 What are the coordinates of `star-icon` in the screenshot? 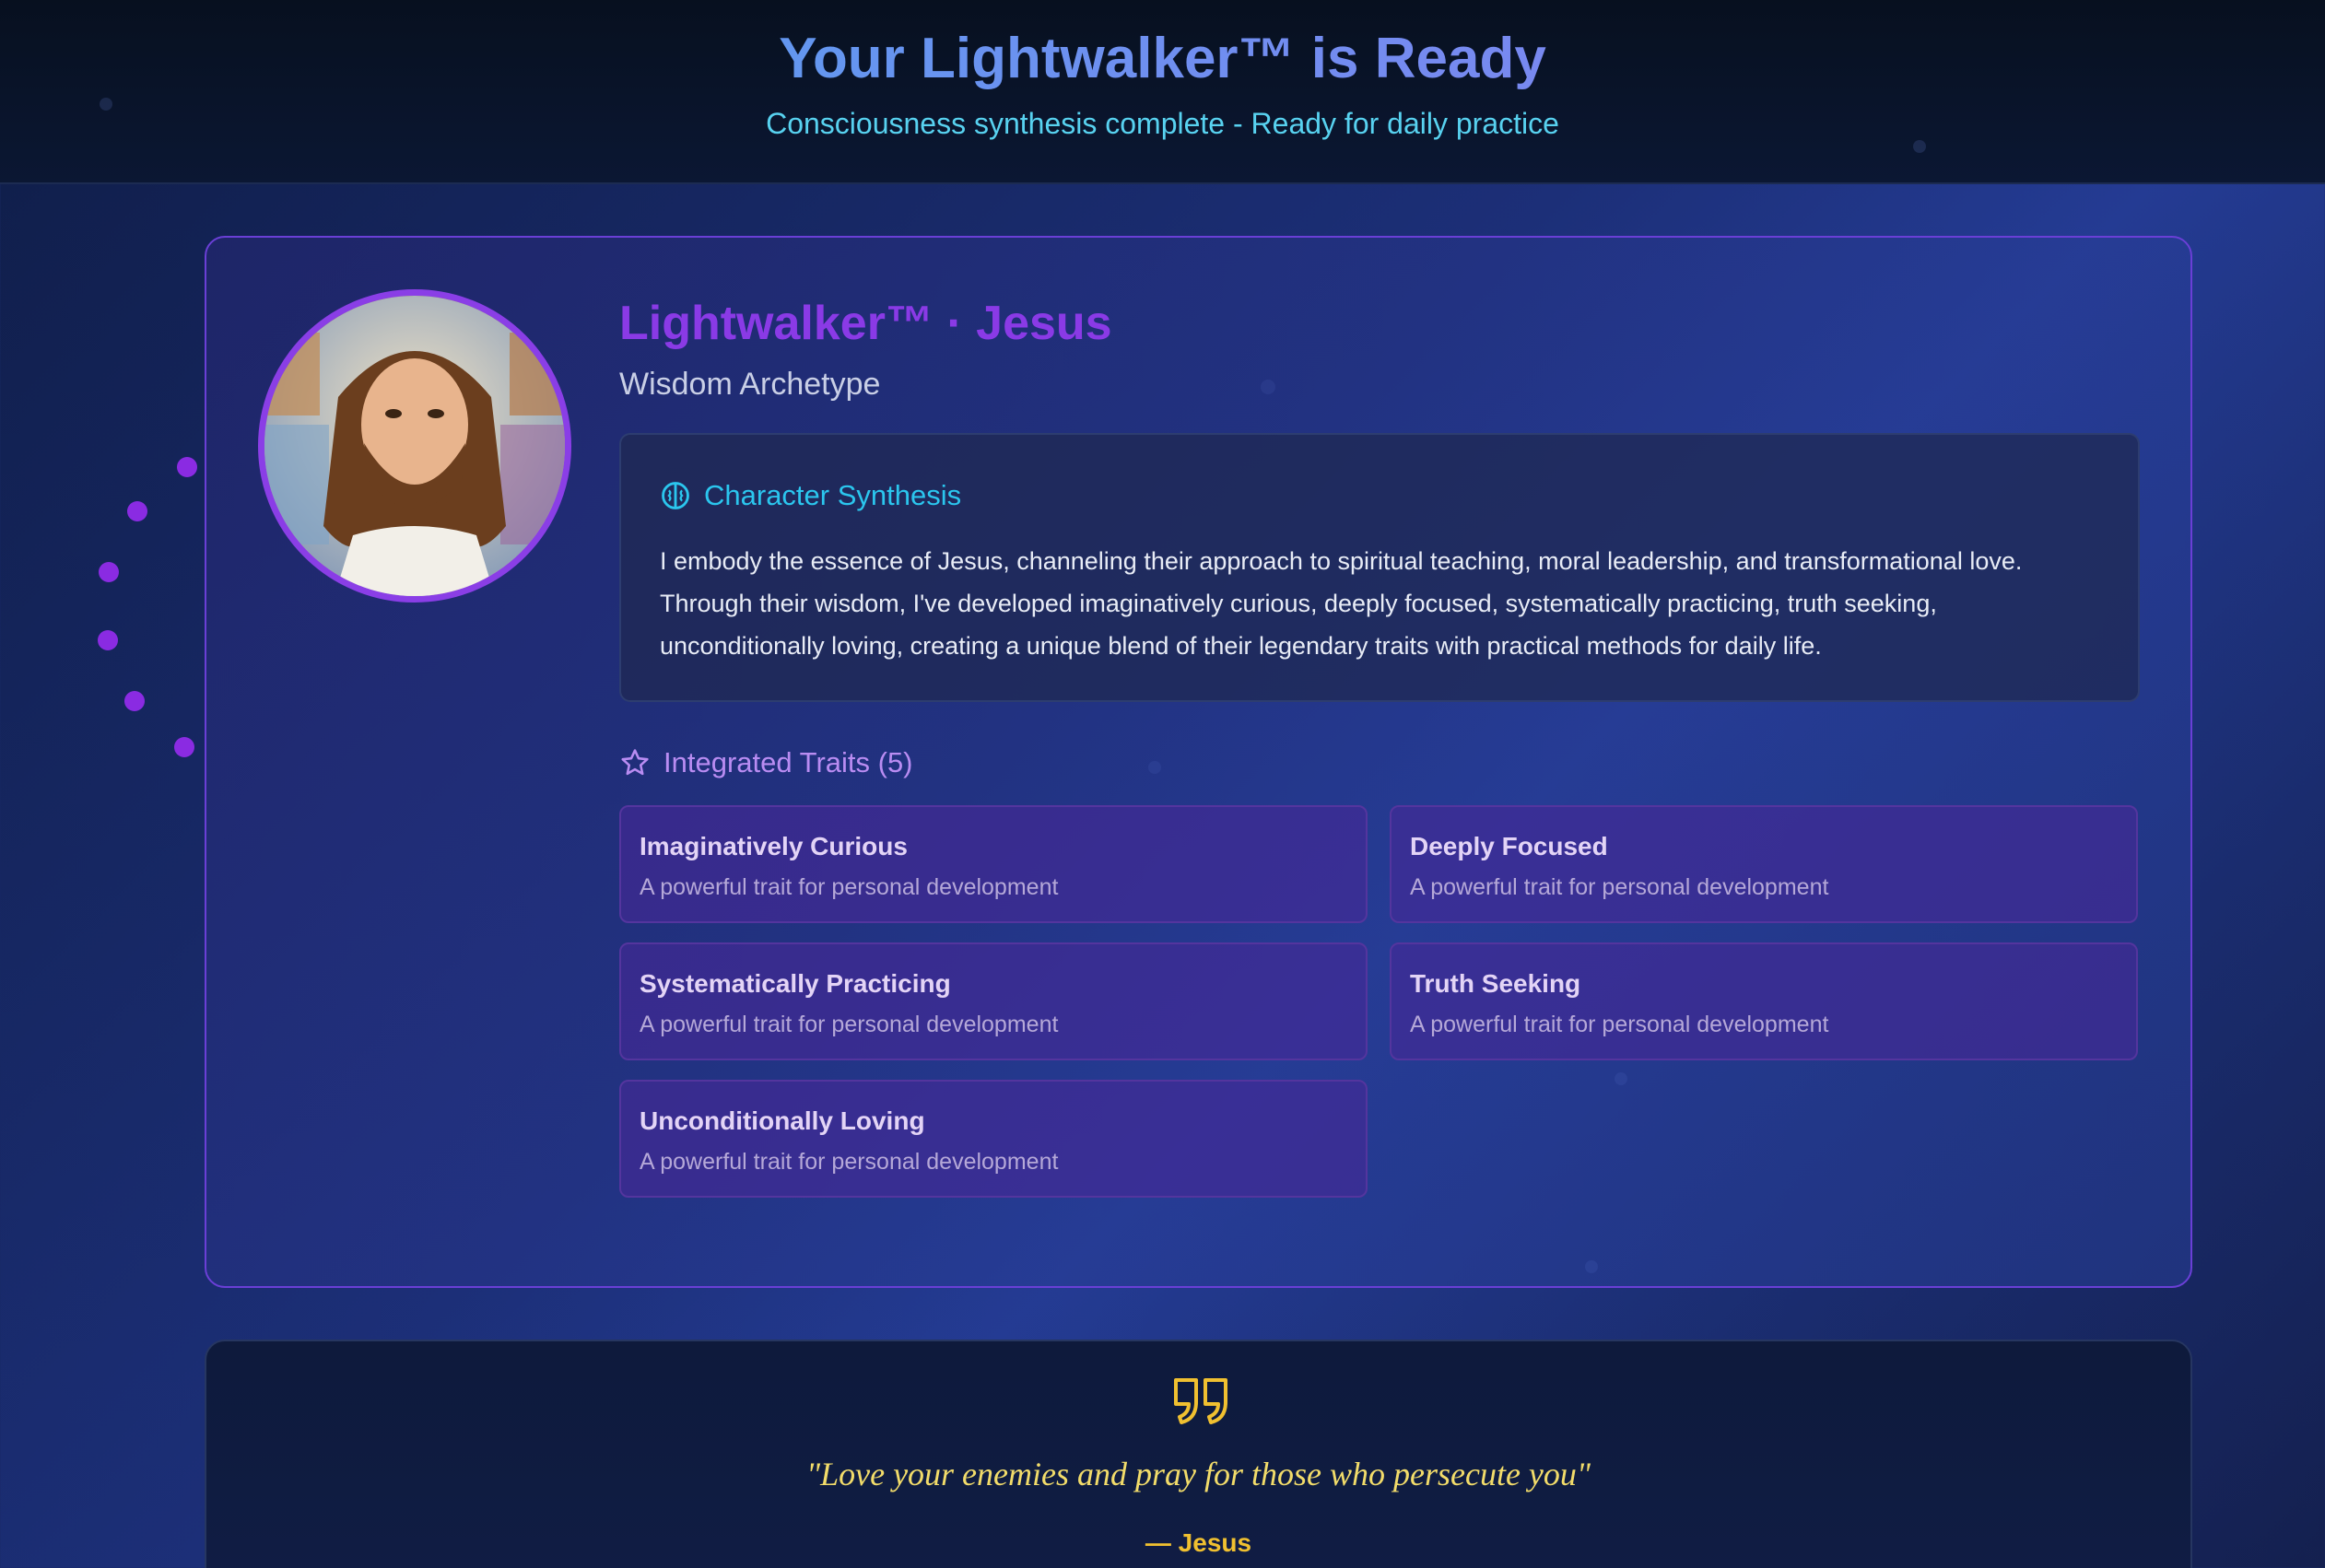 It's located at (635, 762).